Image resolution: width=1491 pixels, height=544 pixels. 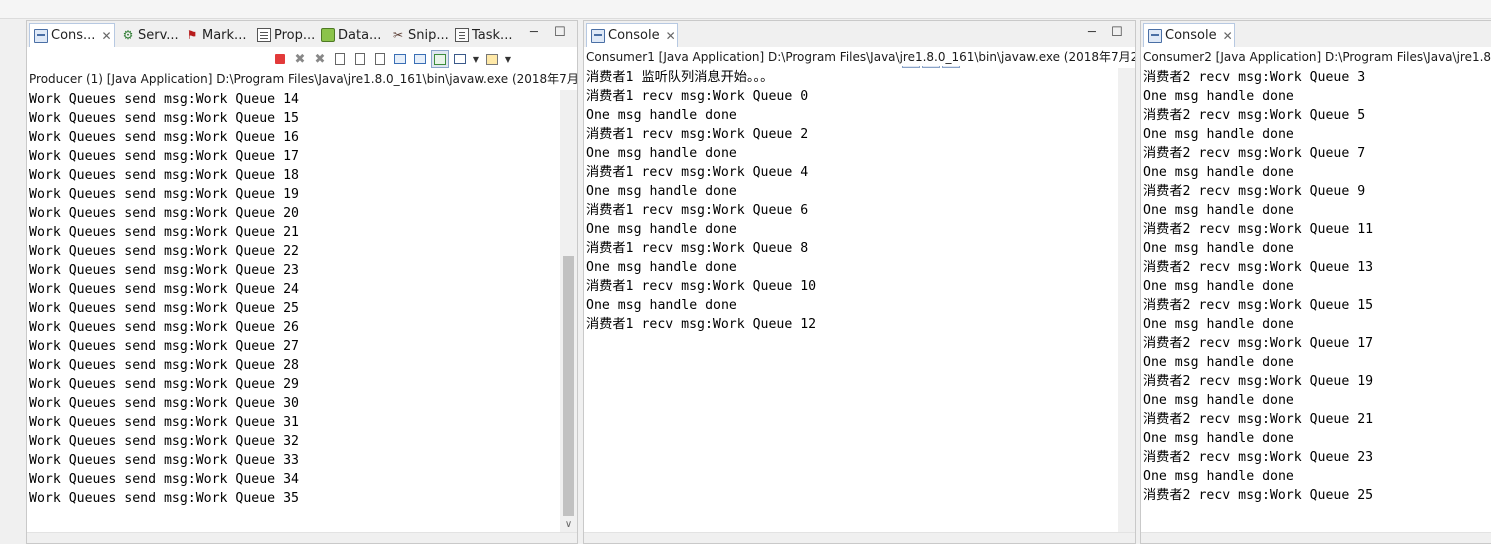 What do you see at coordinates (701, 286) in the screenshot?
I see `console-line: 消费者1 recv msg:Work Queue 10` at bounding box center [701, 286].